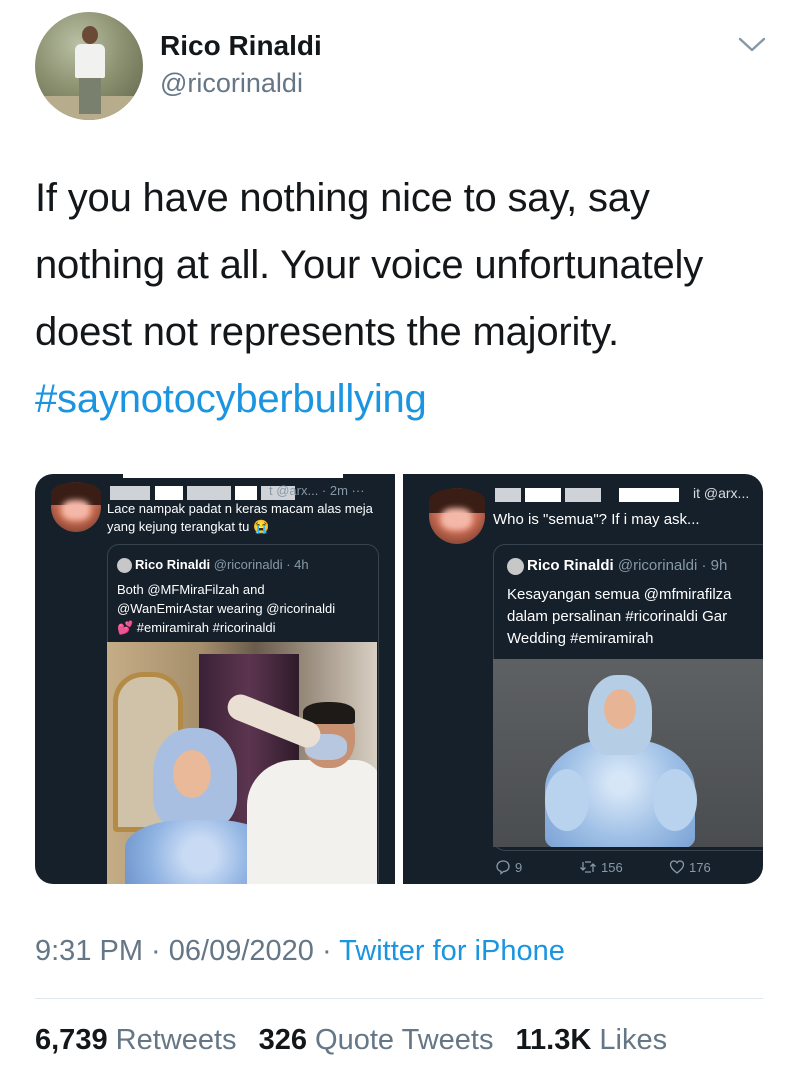  What do you see at coordinates (317, 490) in the screenshot?
I see `reply-meta: t @arx... · 2m ···` at bounding box center [317, 490].